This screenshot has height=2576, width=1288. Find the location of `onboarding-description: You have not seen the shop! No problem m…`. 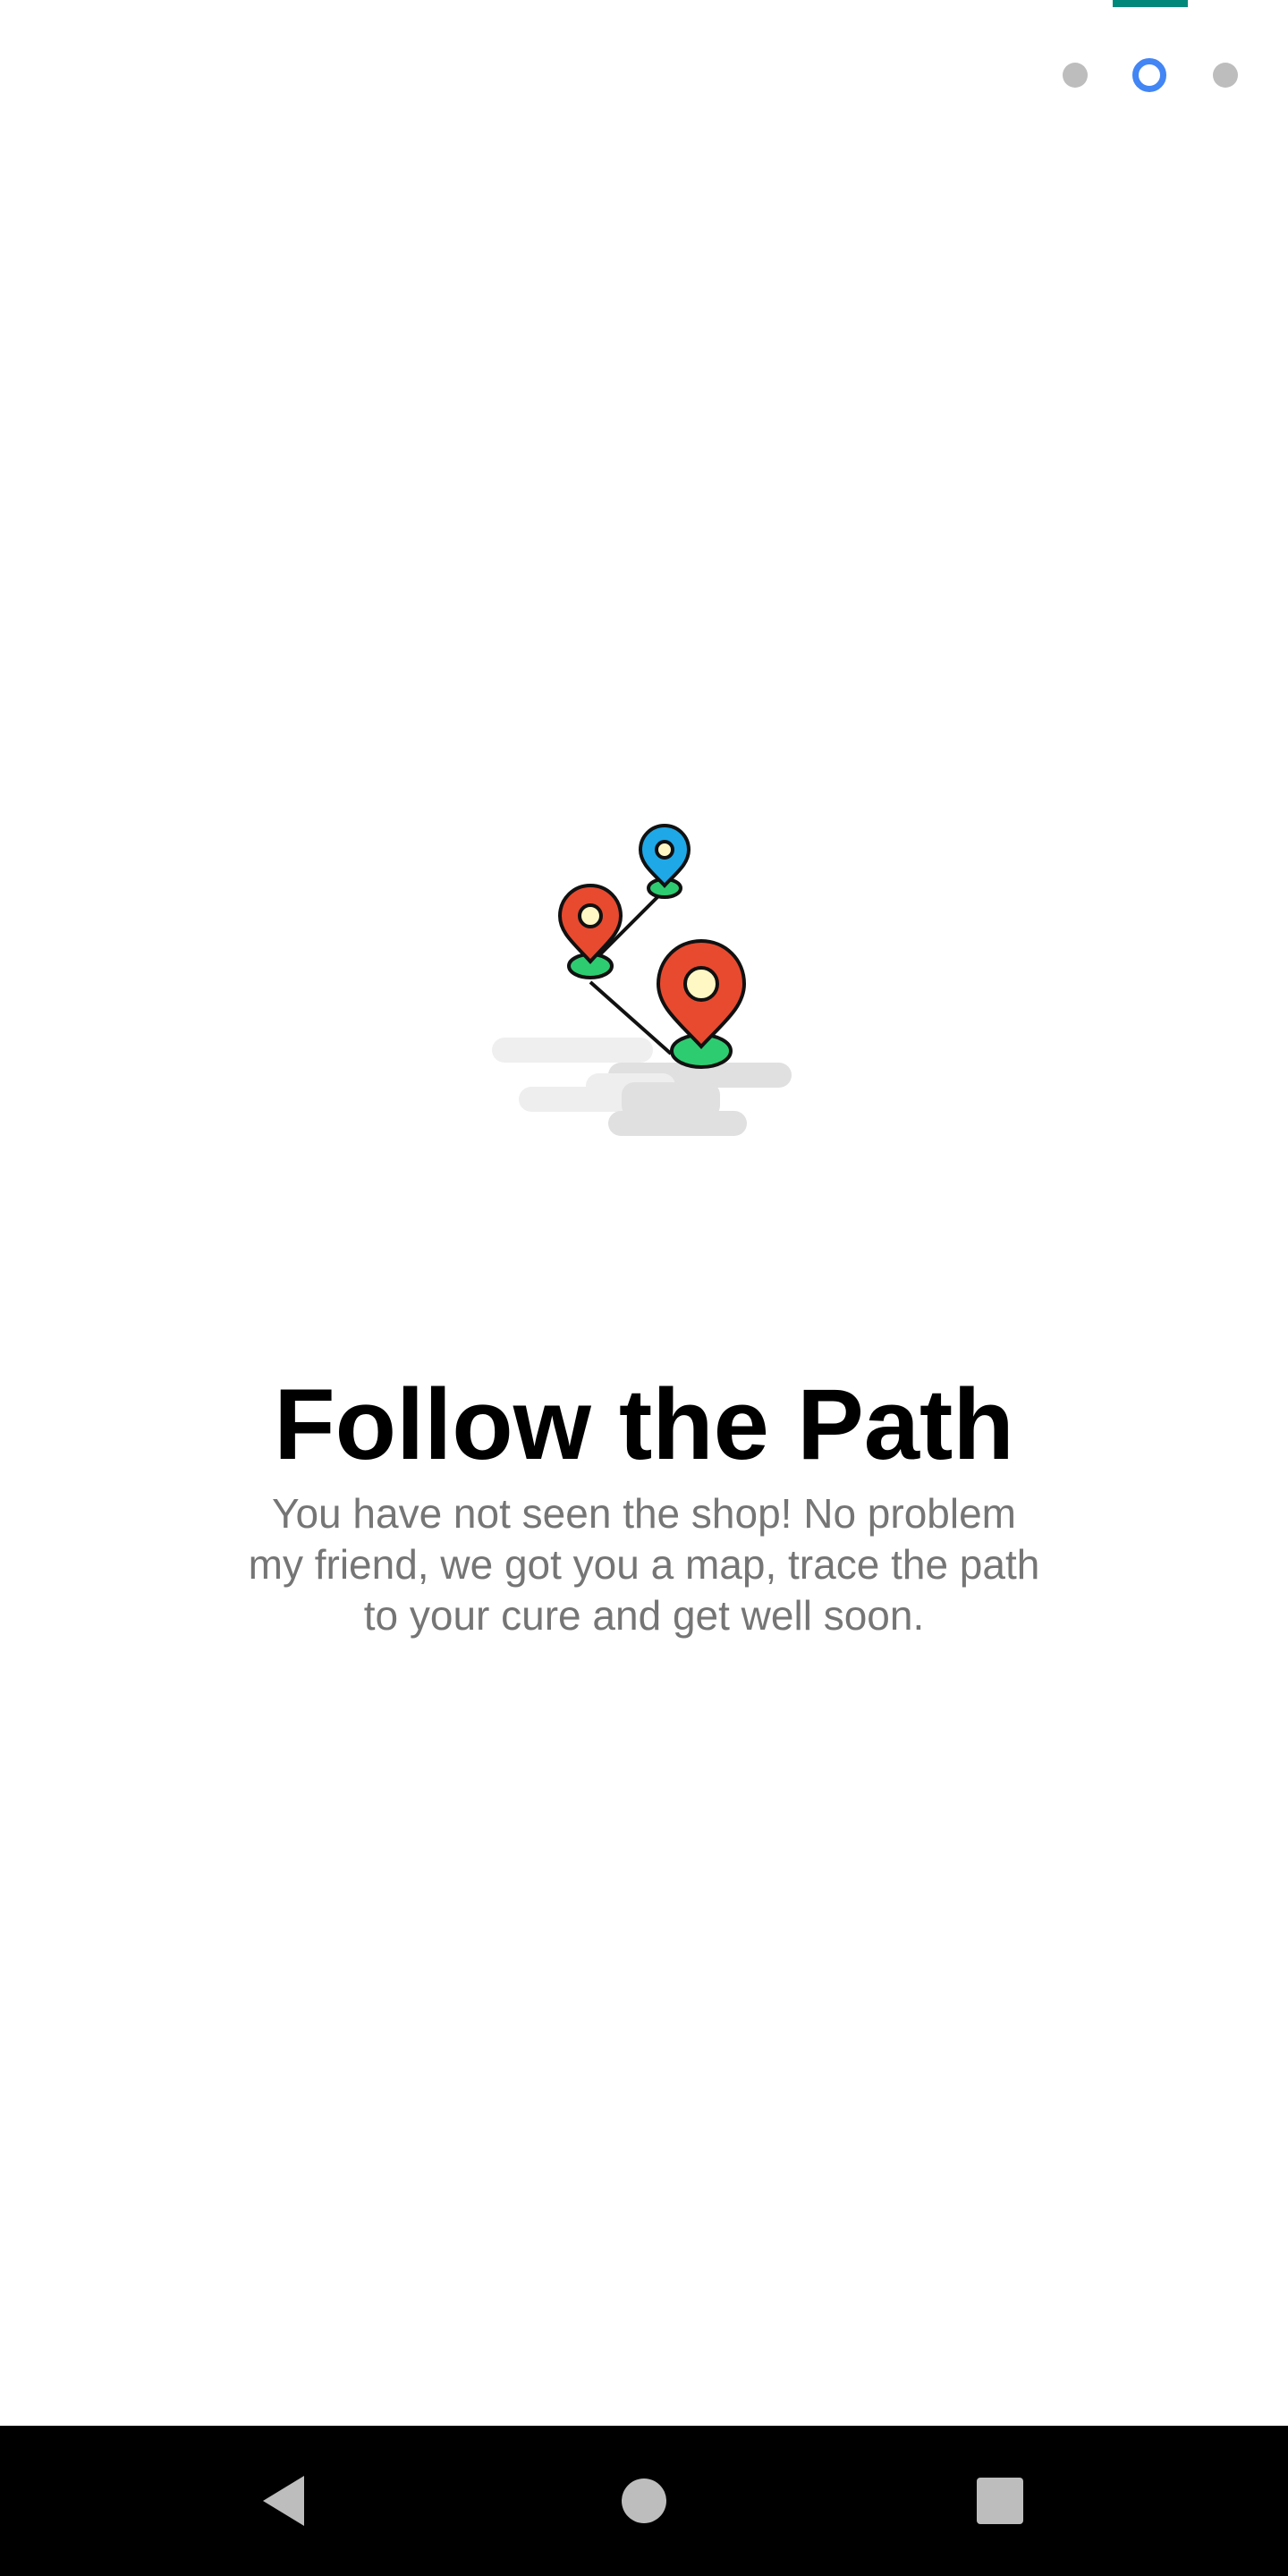

onboarding-description: You have not seen the shop! No problem m… is located at coordinates (644, 1564).